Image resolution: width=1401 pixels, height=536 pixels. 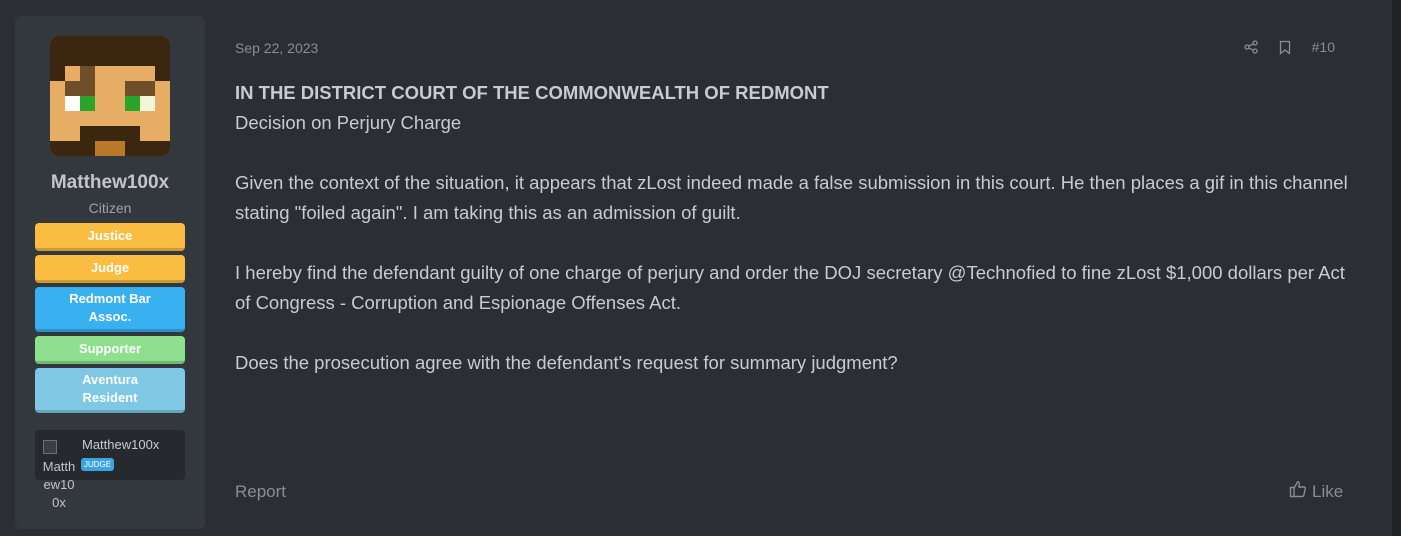 I want to click on report-link: Report, so click(x=260, y=492).